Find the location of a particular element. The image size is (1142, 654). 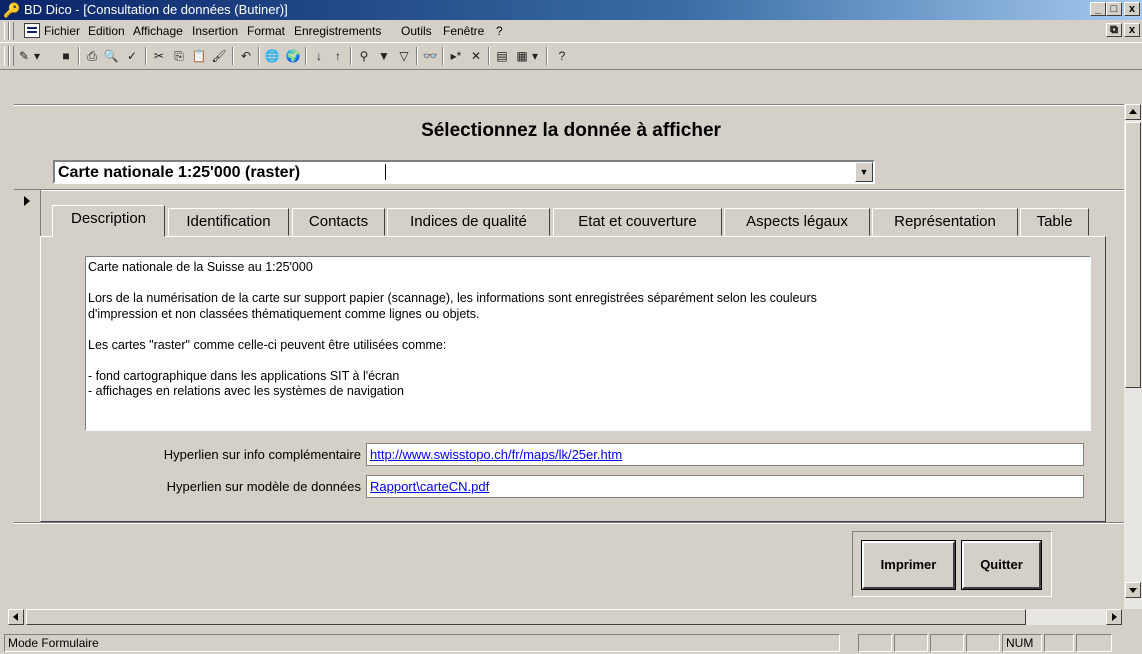

menu-outils: Outils is located at coordinates (416, 31).